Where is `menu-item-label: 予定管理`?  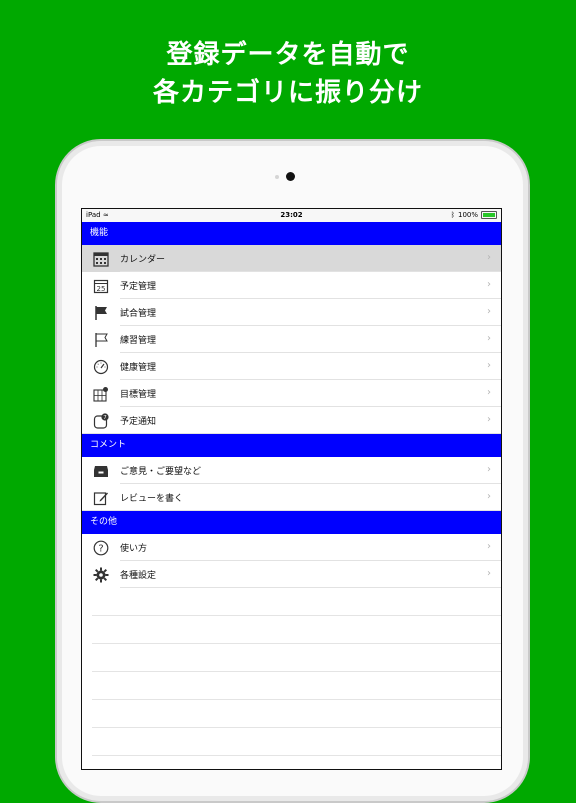 menu-item-label: 予定管理 is located at coordinates (138, 287).